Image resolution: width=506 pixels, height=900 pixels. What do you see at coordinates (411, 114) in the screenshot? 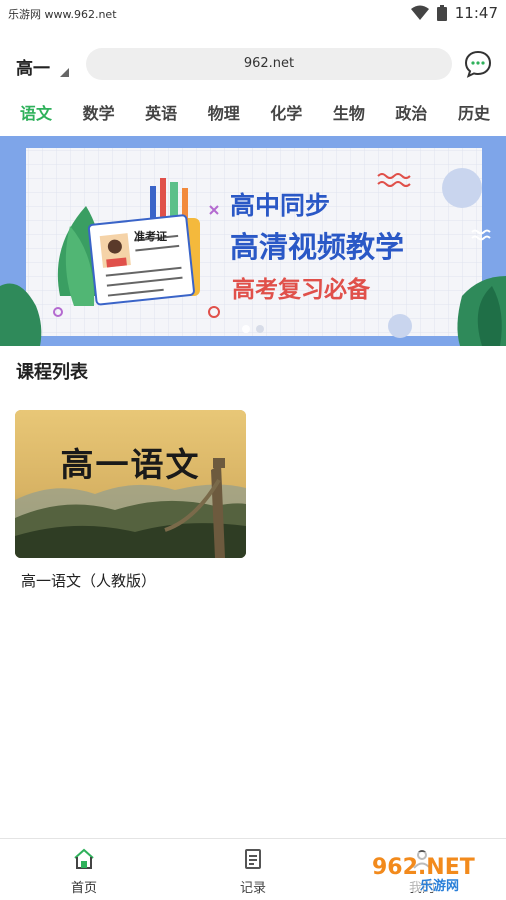
I see `tab-politics: 政治` at bounding box center [411, 114].